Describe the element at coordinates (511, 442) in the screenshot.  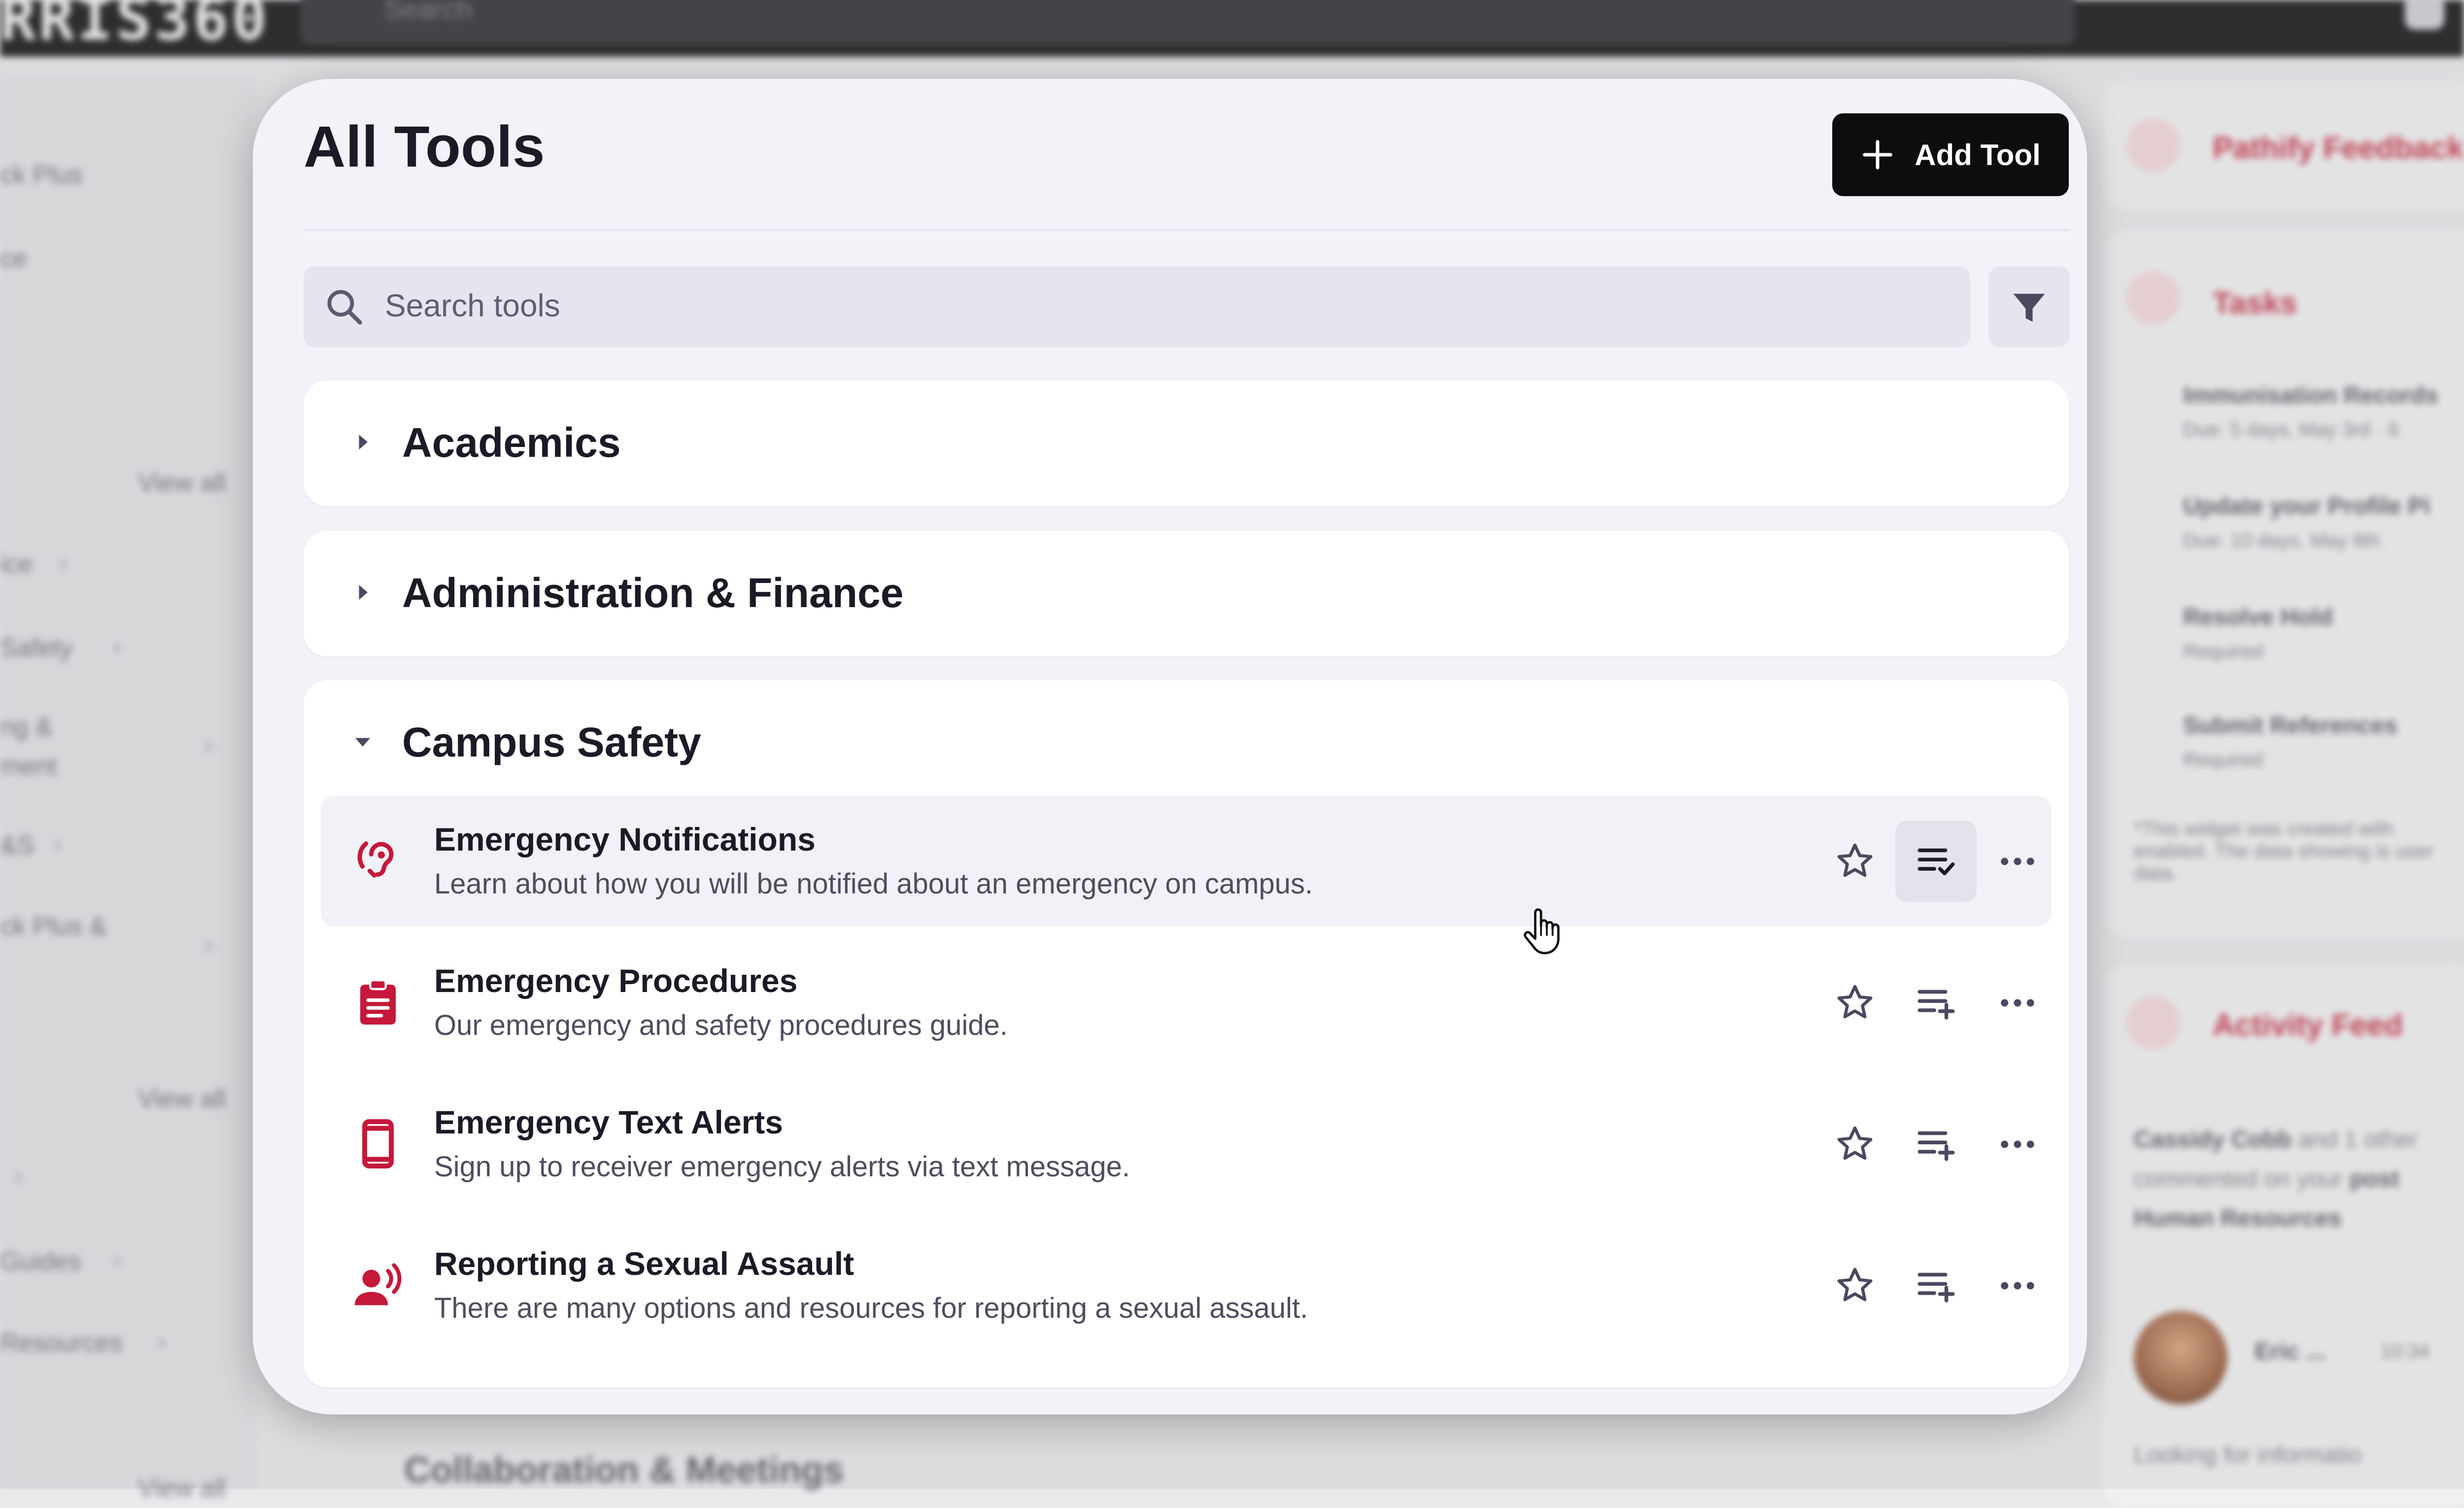
I see `section-title: Academics` at that location.